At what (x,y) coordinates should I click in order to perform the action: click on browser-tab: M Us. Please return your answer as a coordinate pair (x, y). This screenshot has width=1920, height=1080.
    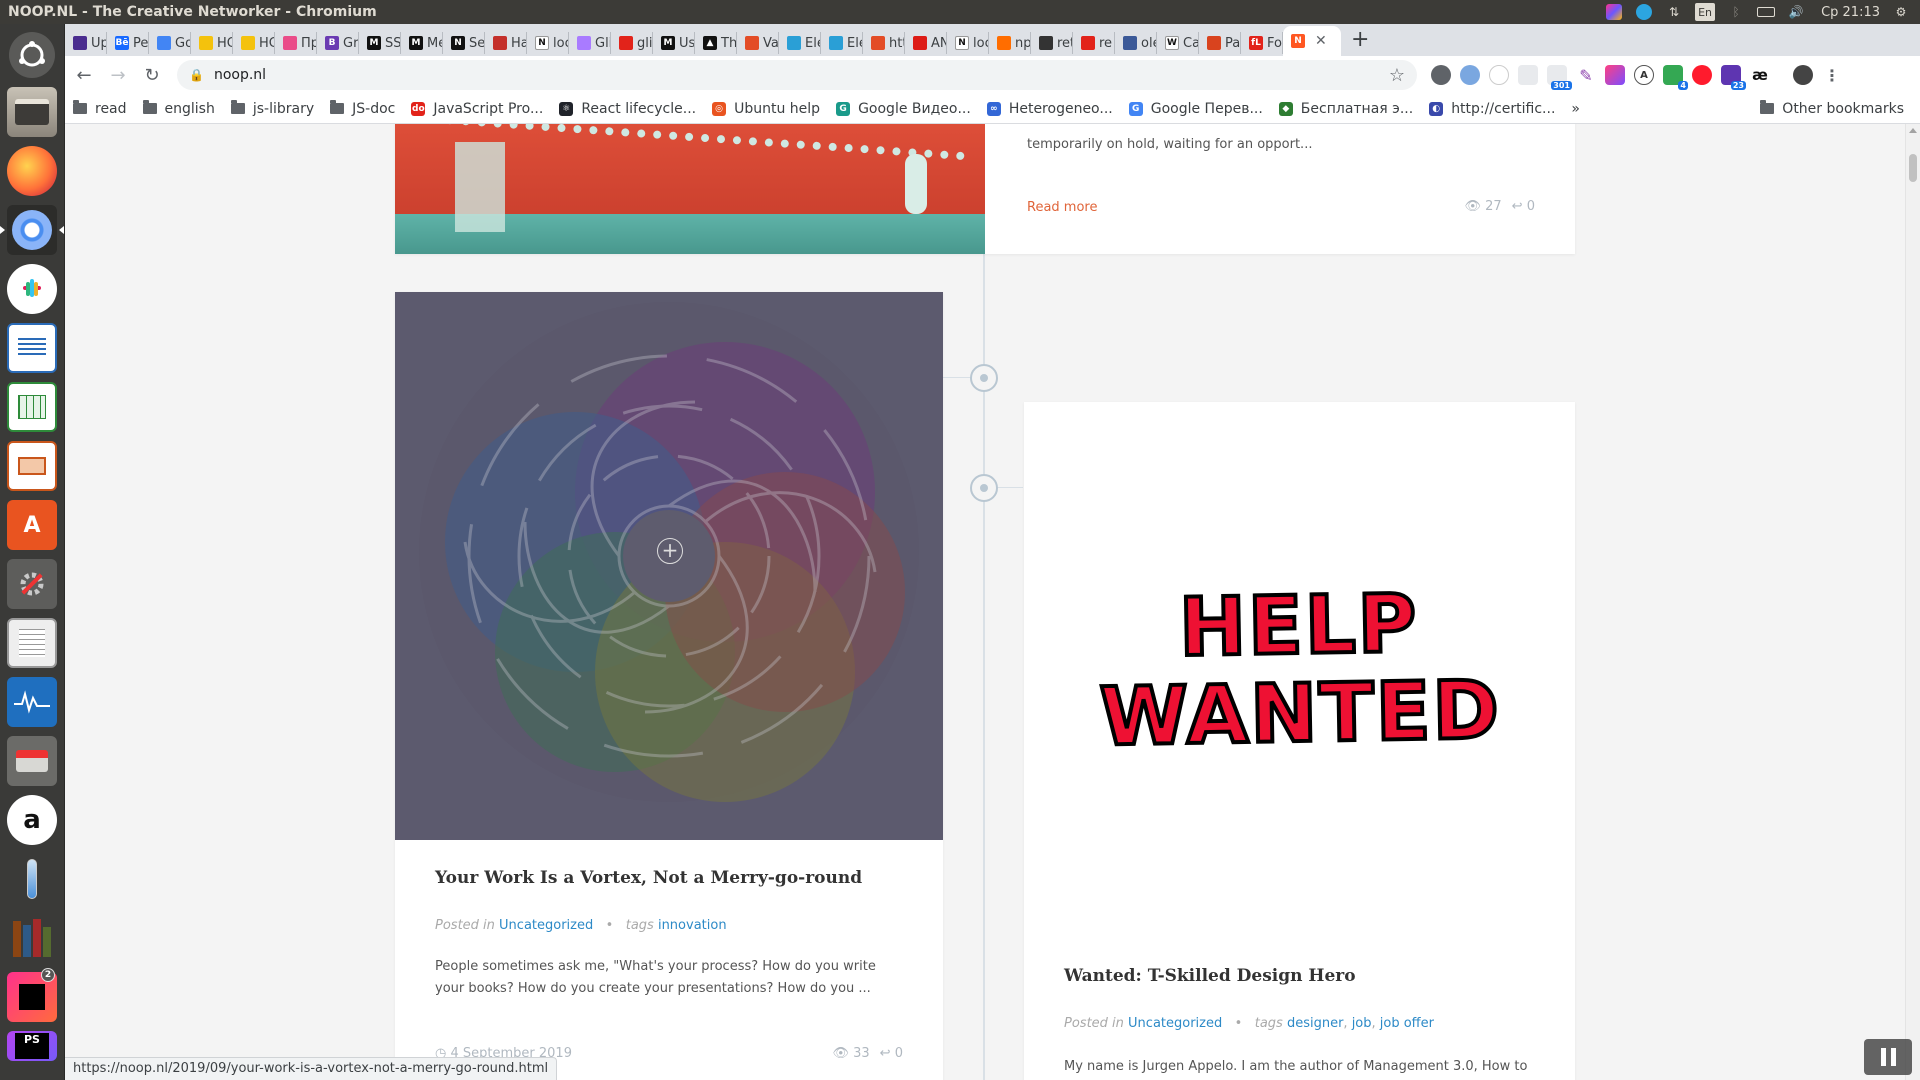
    Looking at the image, I should click on (674, 43).